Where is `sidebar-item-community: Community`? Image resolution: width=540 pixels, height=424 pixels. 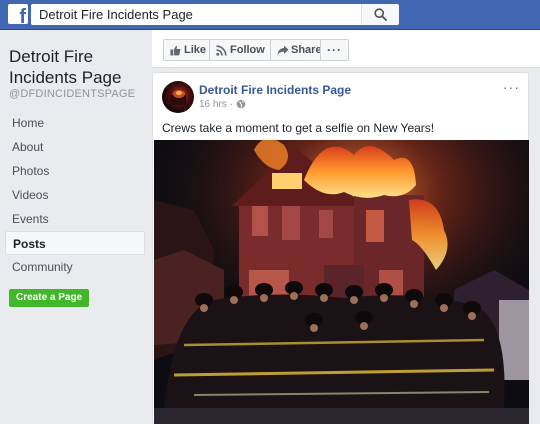 sidebar-item-community: Community is located at coordinates (75, 267).